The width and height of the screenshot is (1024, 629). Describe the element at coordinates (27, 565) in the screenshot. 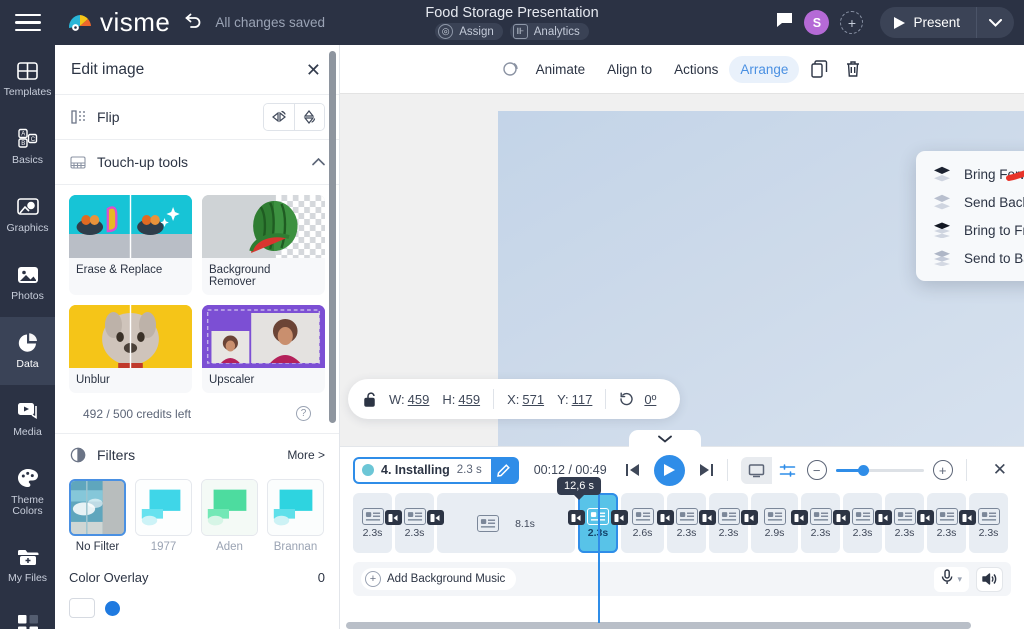

I see `sidebar-item-my-files: My Files` at that location.